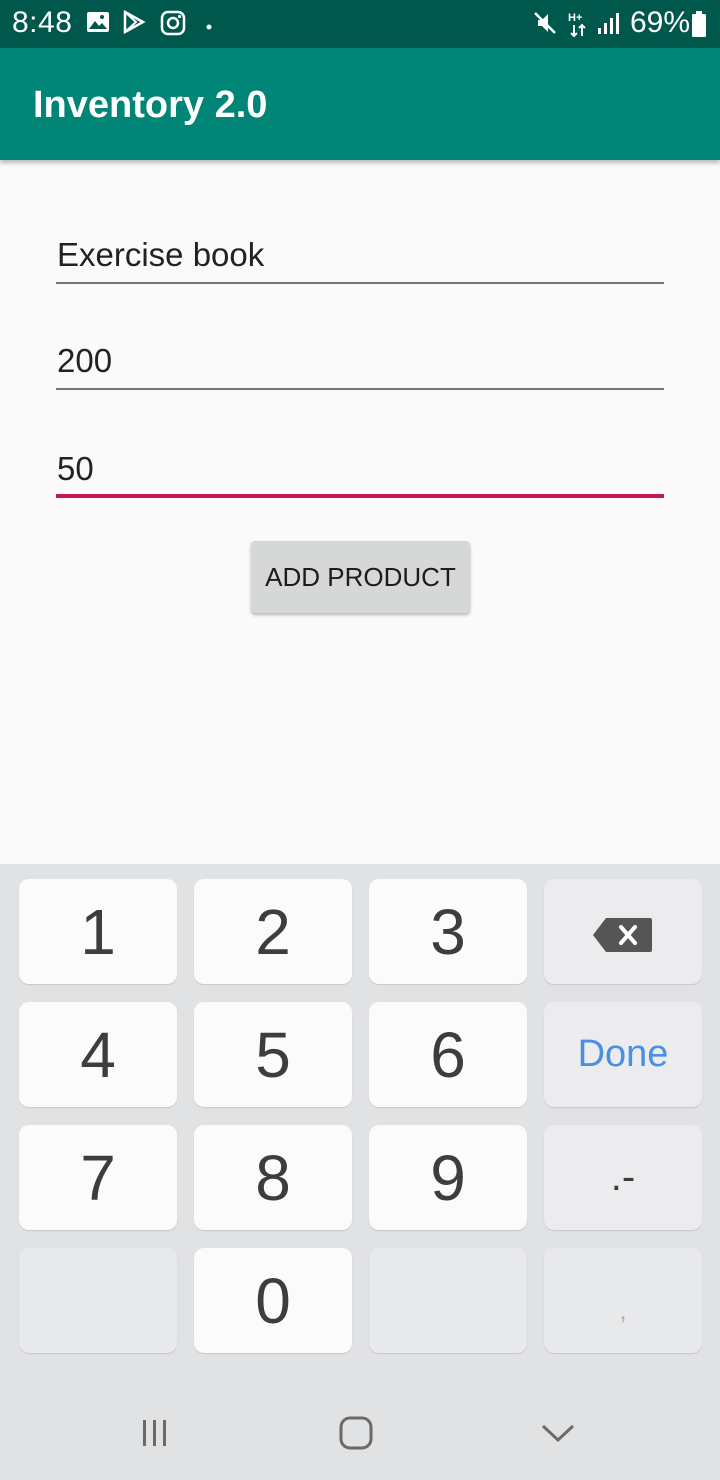  I want to click on product-name-underline, so click(360, 283).